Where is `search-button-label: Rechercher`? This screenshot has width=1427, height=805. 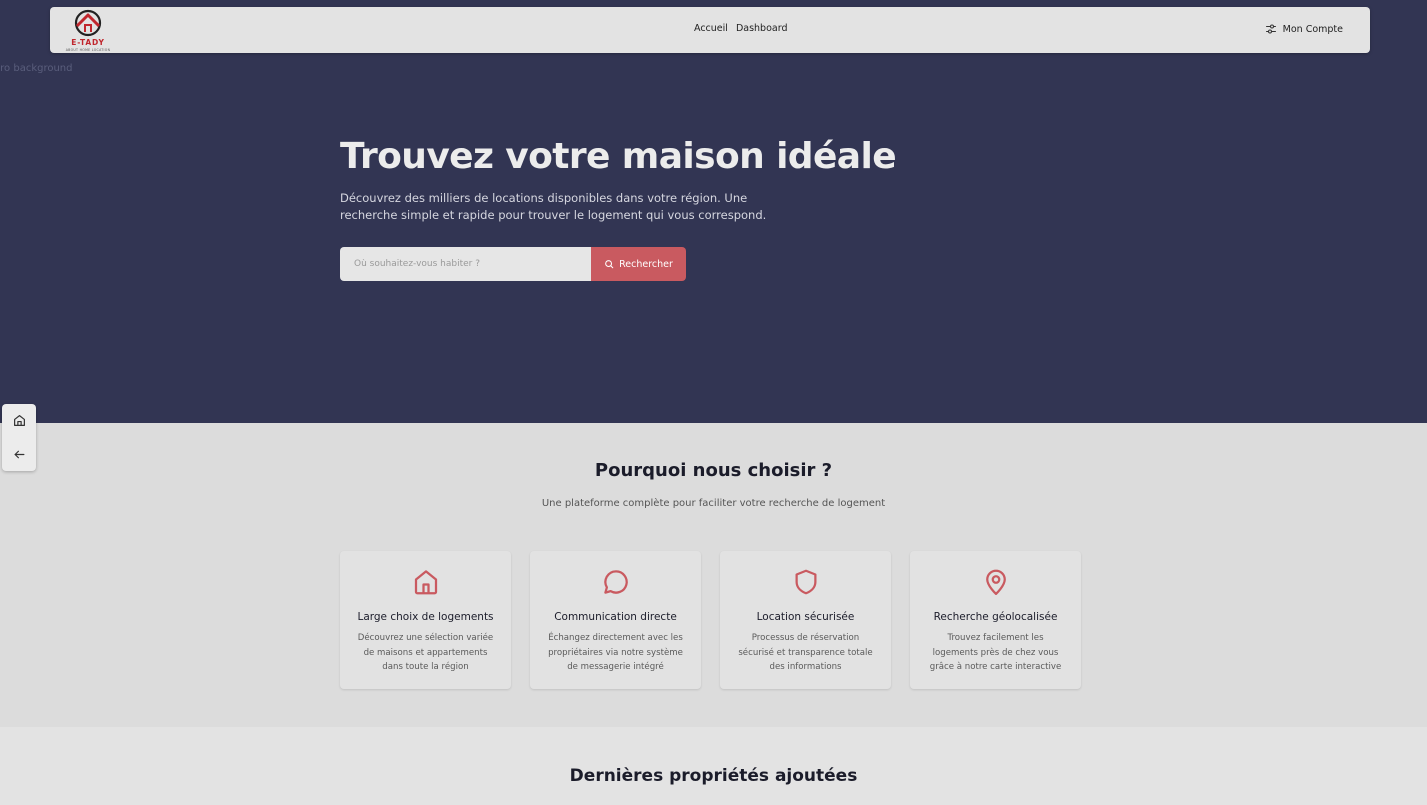
search-button-label: Rechercher is located at coordinates (646, 264).